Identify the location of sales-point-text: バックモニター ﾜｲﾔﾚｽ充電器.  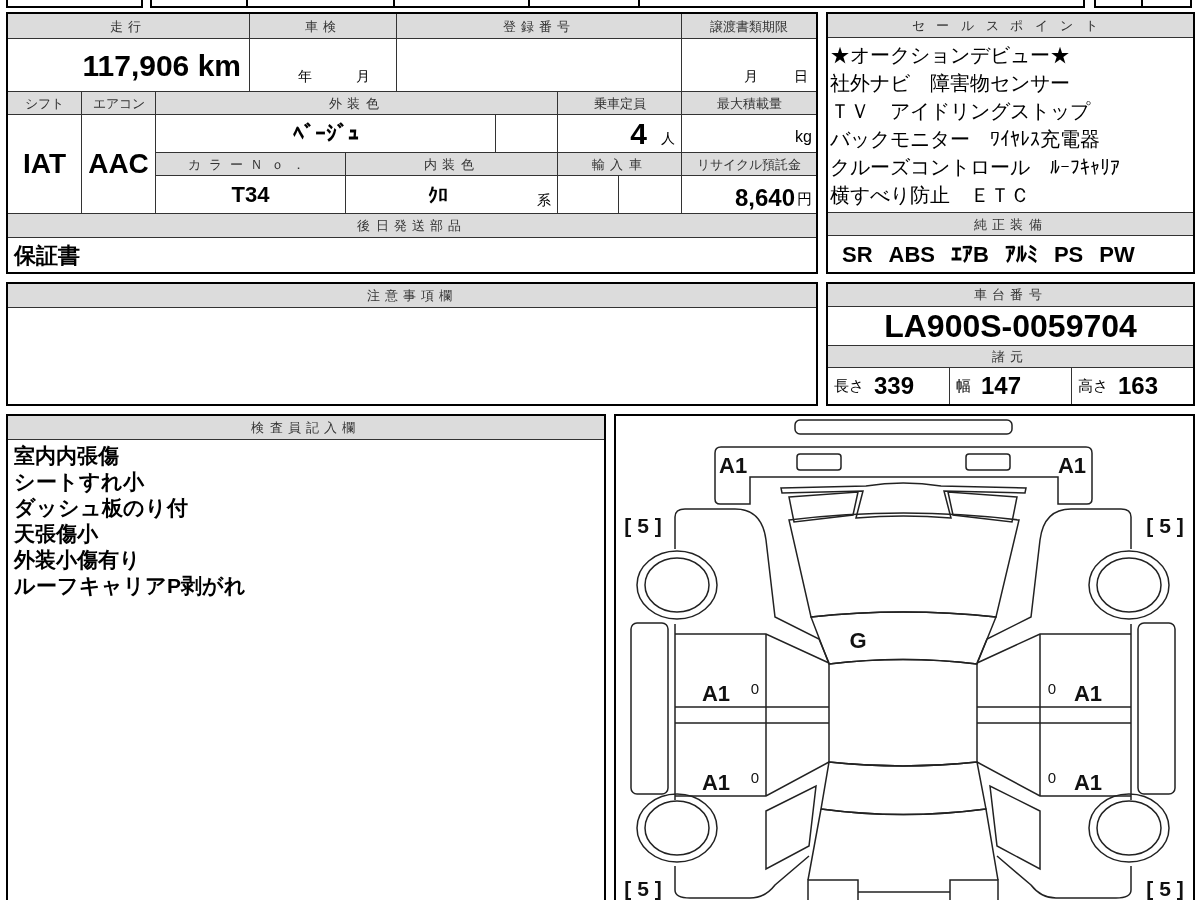
(965, 139).